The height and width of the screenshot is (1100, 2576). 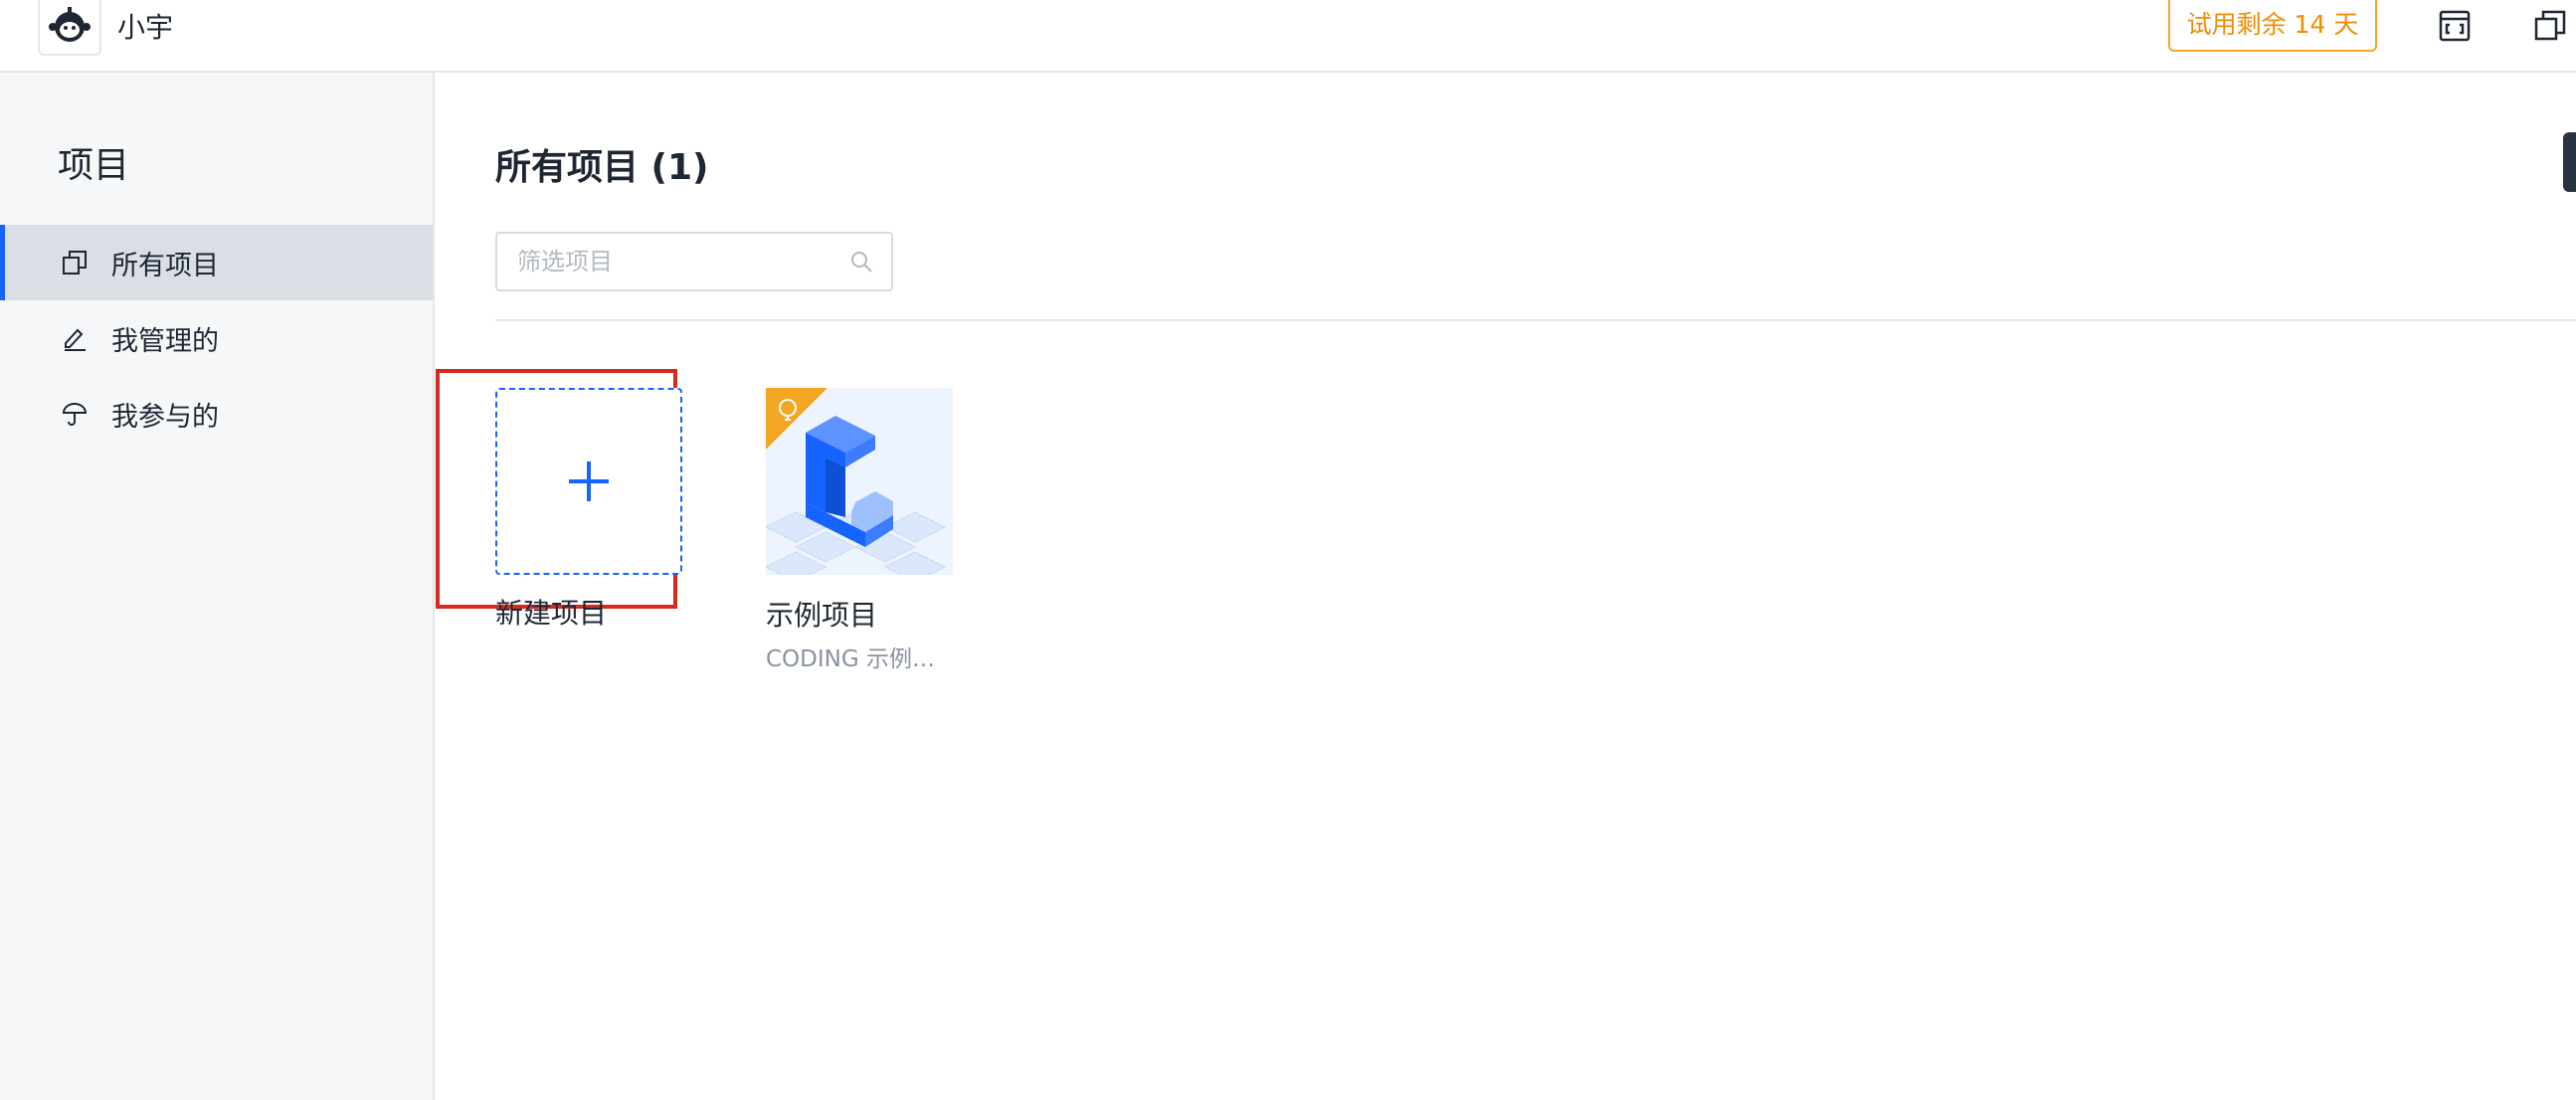 I want to click on sidebar-item-managed: 我管理的, so click(x=216, y=338).